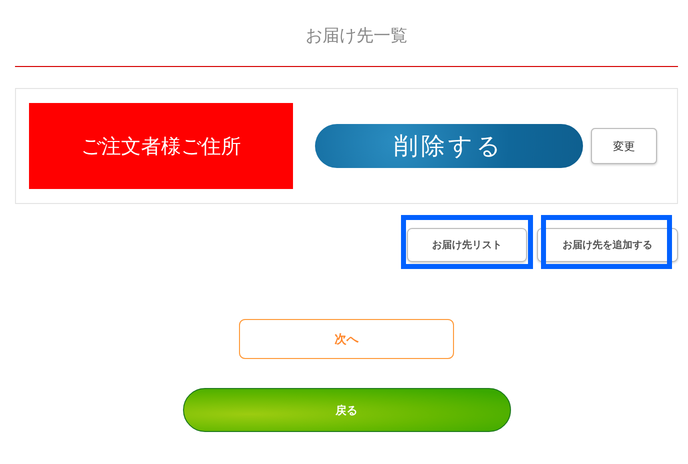  Describe the element at coordinates (449, 146) in the screenshot. I see `delete-button: 削除する` at that location.